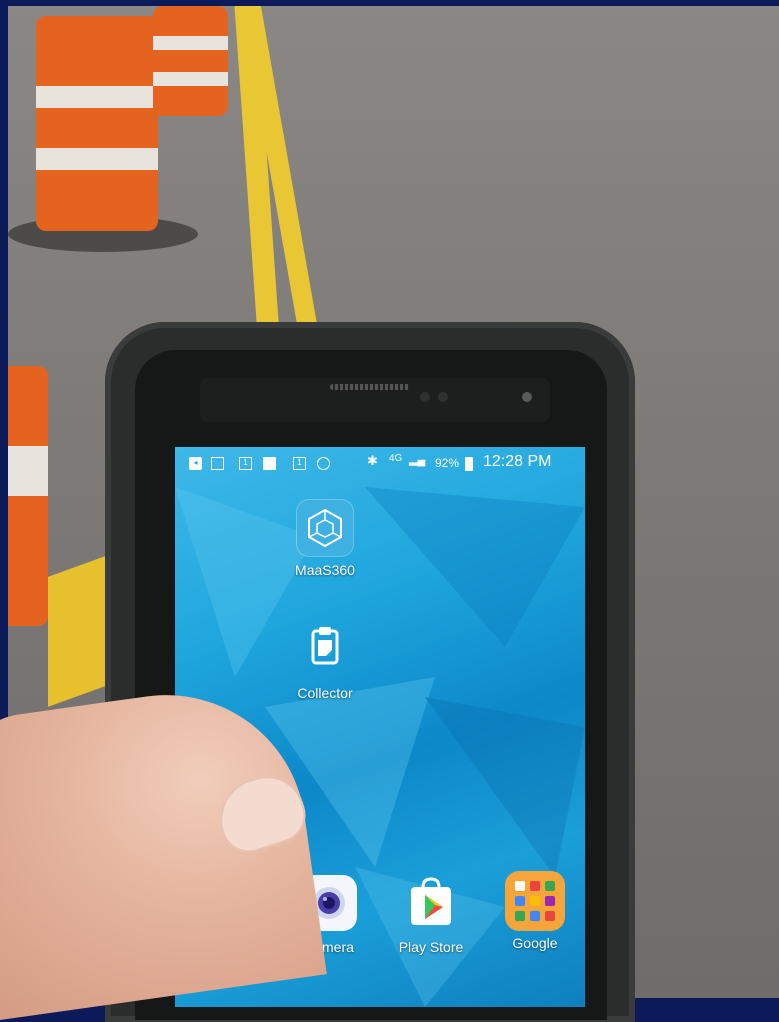 Image resolution: width=779 pixels, height=1022 pixels. Describe the element at coordinates (217, 463) in the screenshot. I see `screen-share-icon` at that location.